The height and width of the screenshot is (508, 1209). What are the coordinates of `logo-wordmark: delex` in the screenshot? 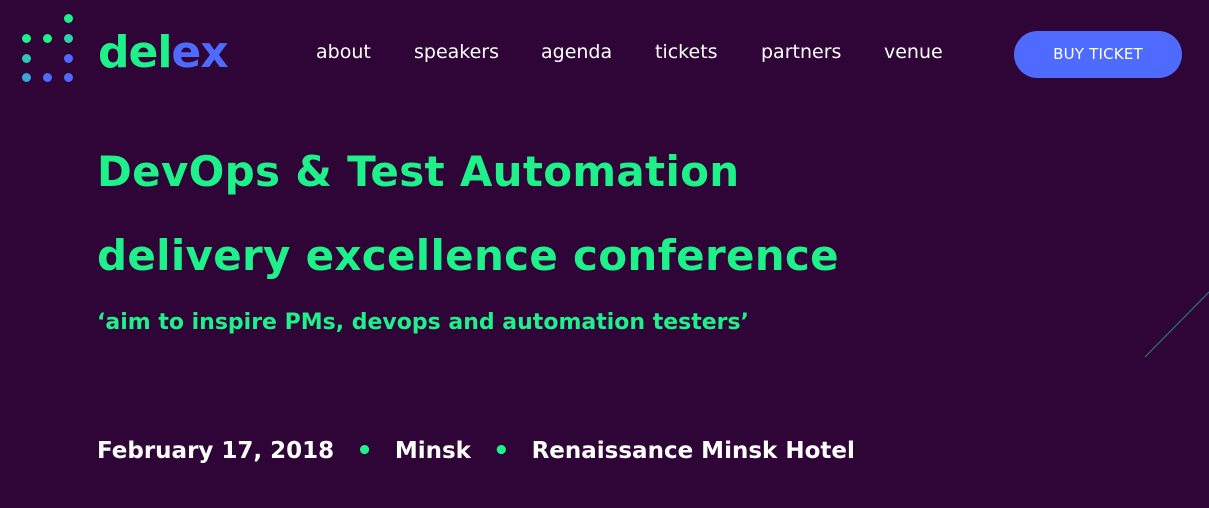 It's located at (163, 52).